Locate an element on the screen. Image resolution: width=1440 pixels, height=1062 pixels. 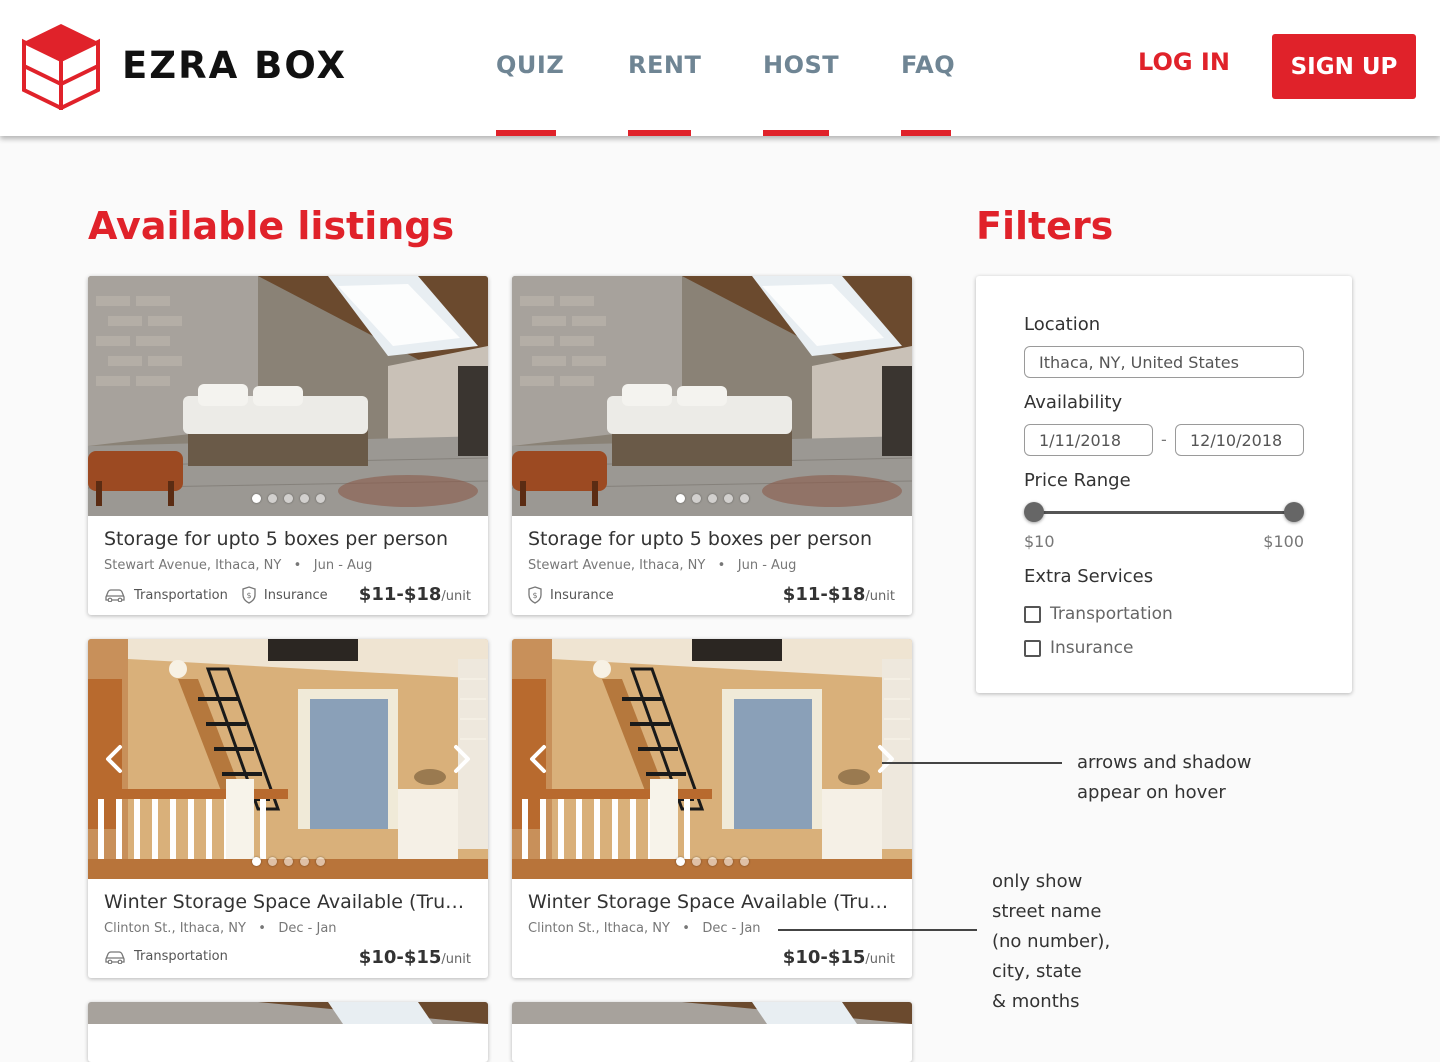
nav-quiz: QUIZ is located at coordinates (530, 68).